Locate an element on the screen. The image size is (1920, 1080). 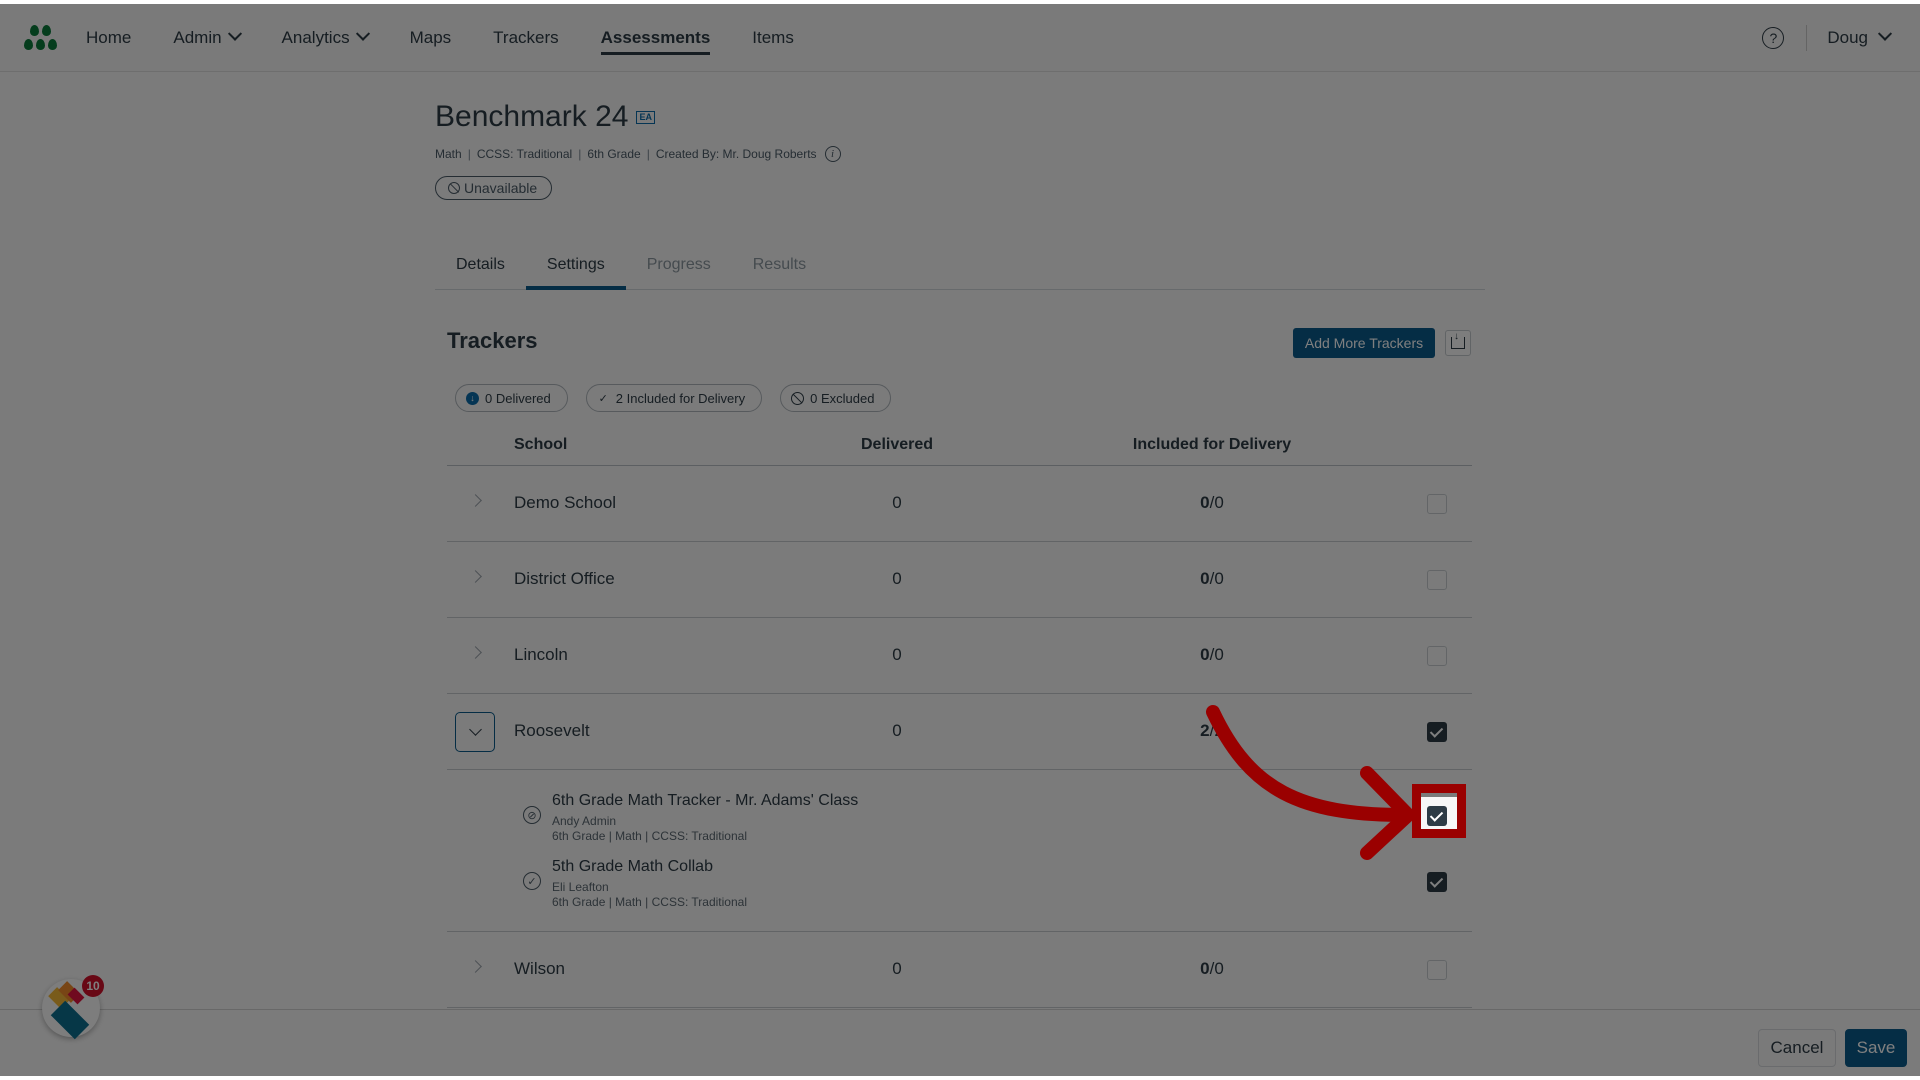
tab-results: Results is located at coordinates (779, 265).